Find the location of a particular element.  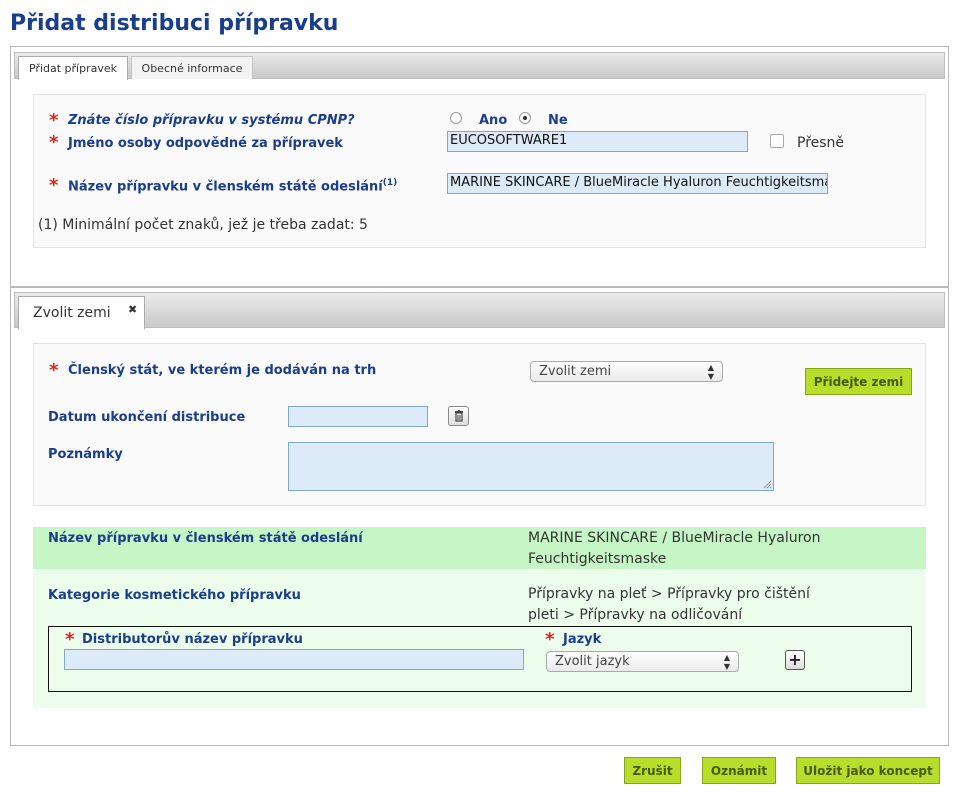

country-select: Zvolit zemi ▲ ▼ is located at coordinates (626, 371).